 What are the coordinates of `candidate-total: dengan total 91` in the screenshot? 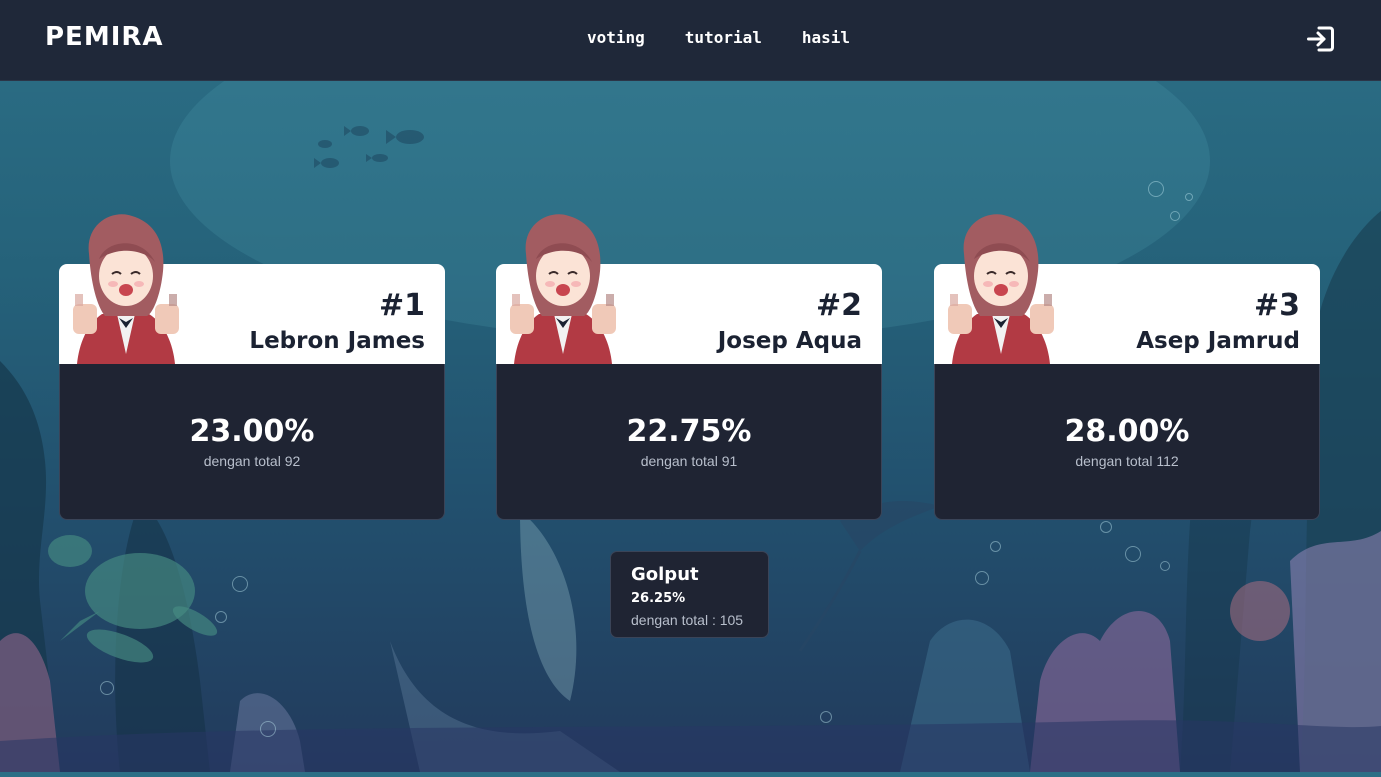 It's located at (689, 461).